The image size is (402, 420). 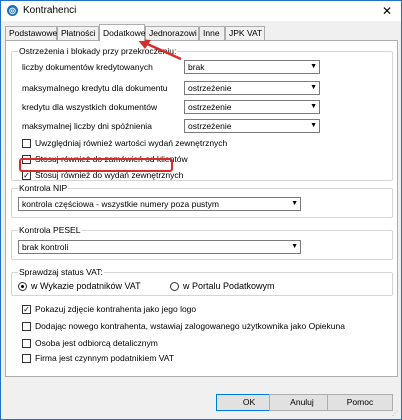 I want to click on close-button: ✕, so click(x=387, y=11).